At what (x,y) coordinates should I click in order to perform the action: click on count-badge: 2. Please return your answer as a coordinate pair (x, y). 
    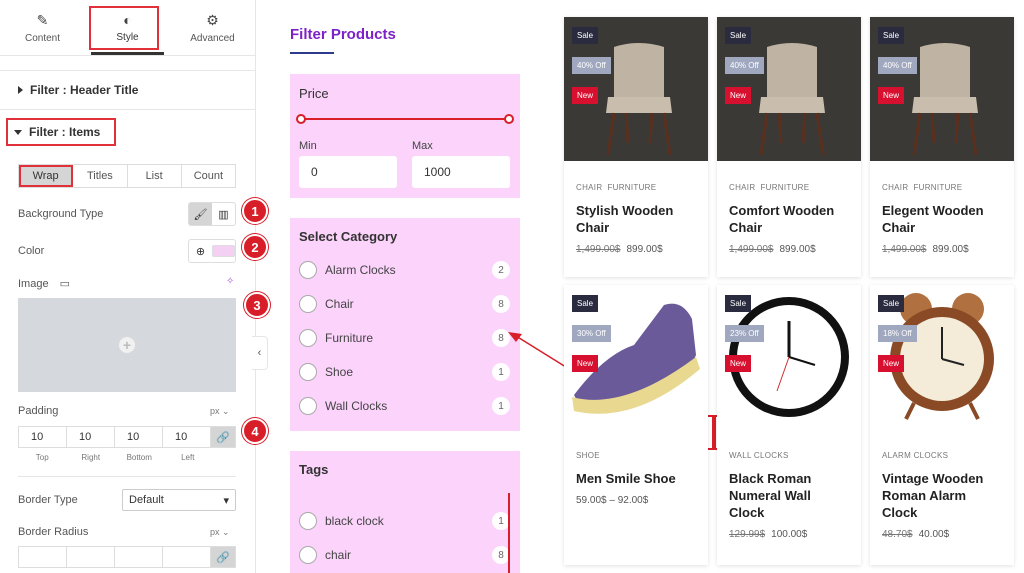
    Looking at the image, I should click on (501, 270).